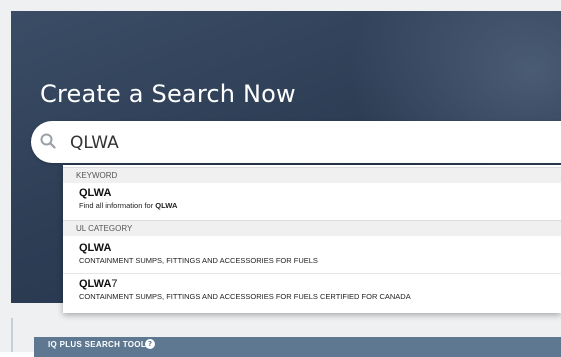  What do you see at coordinates (12, 335) in the screenshot?
I see `content-left-border` at bounding box center [12, 335].